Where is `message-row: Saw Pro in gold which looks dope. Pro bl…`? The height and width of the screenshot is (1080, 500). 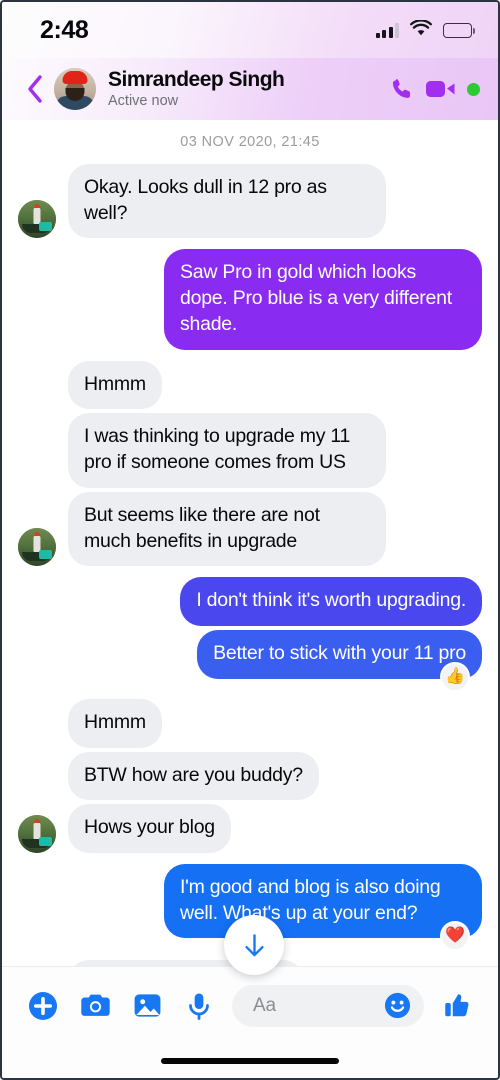 message-row: Saw Pro in gold which looks dope. Pro bl… is located at coordinates (250, 299).